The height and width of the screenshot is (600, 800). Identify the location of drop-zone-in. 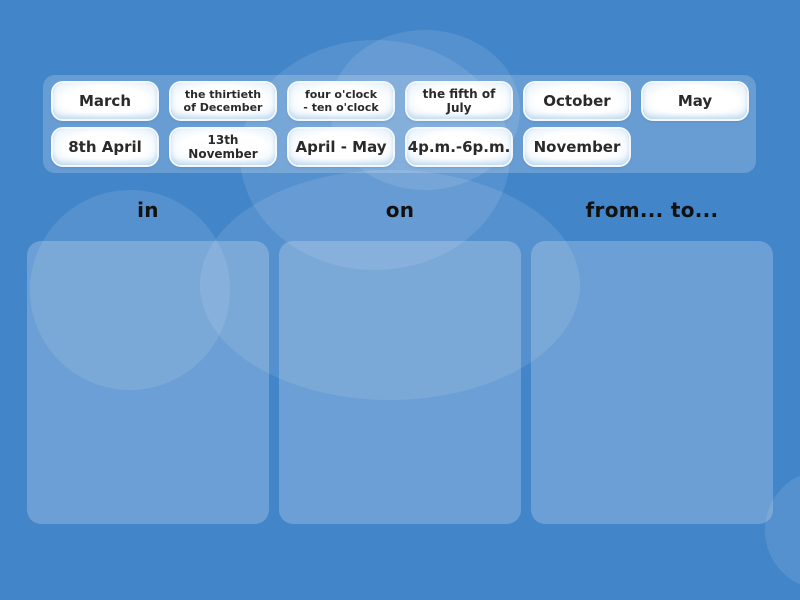
(148, 382).